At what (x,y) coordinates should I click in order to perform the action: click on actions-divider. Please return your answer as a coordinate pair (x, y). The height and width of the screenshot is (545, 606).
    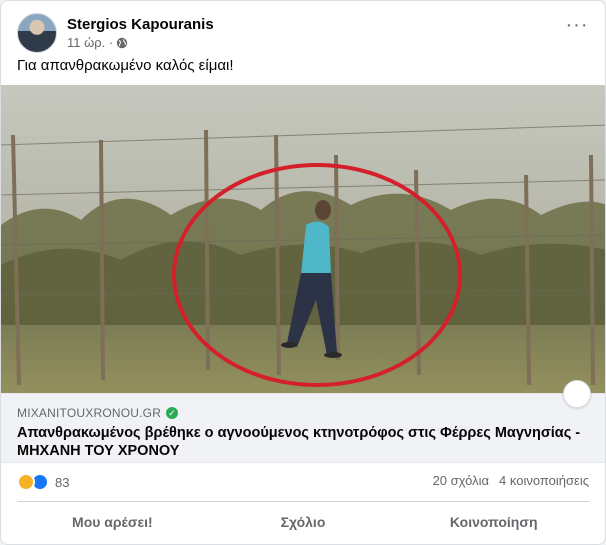
    Looking at the image, I should click on (303, 501).